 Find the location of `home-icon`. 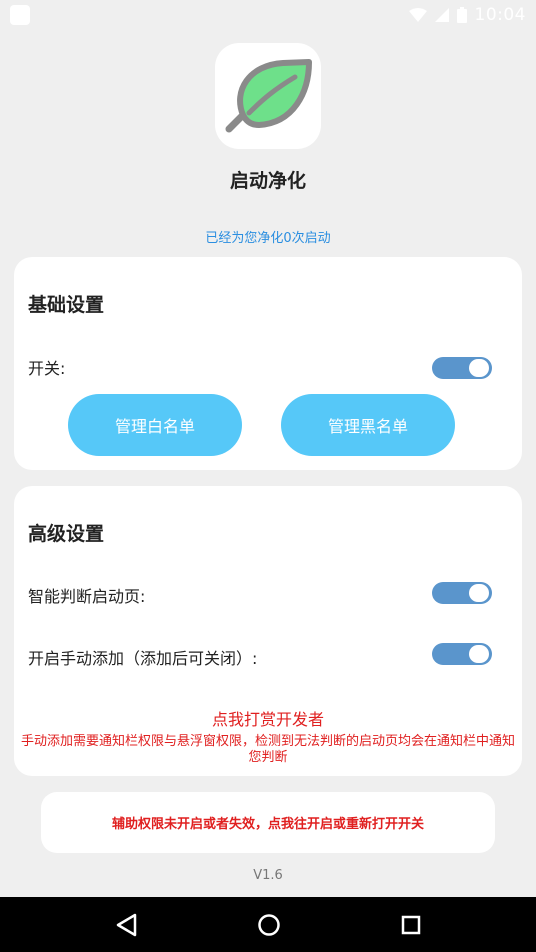

home-icon is located at coordinates (269, 925).